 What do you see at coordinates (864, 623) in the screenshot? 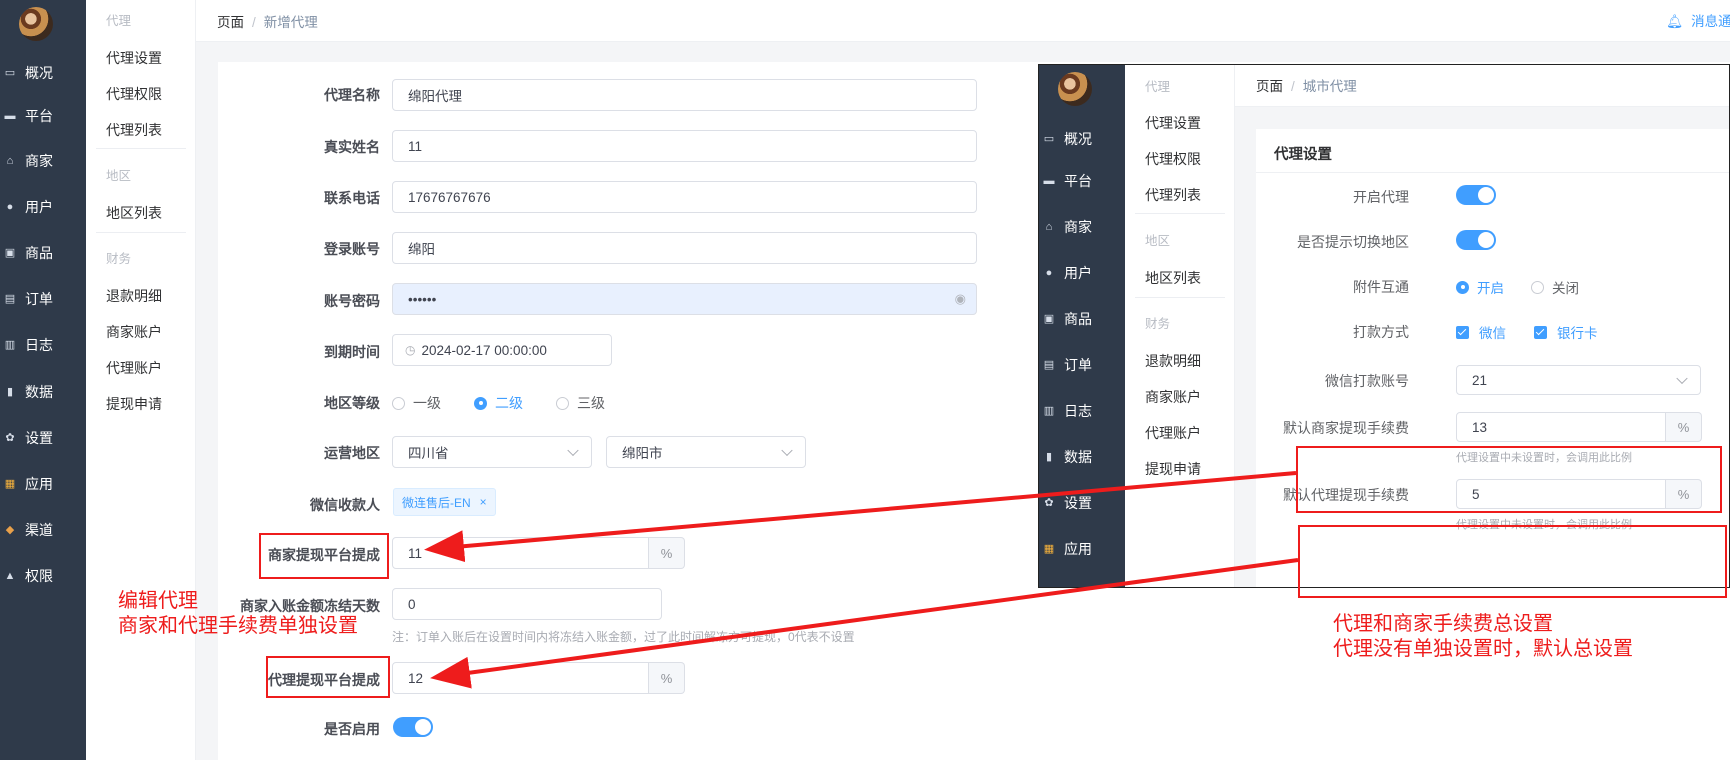
I see `arrow-agent` at bounding box center [864, 623].